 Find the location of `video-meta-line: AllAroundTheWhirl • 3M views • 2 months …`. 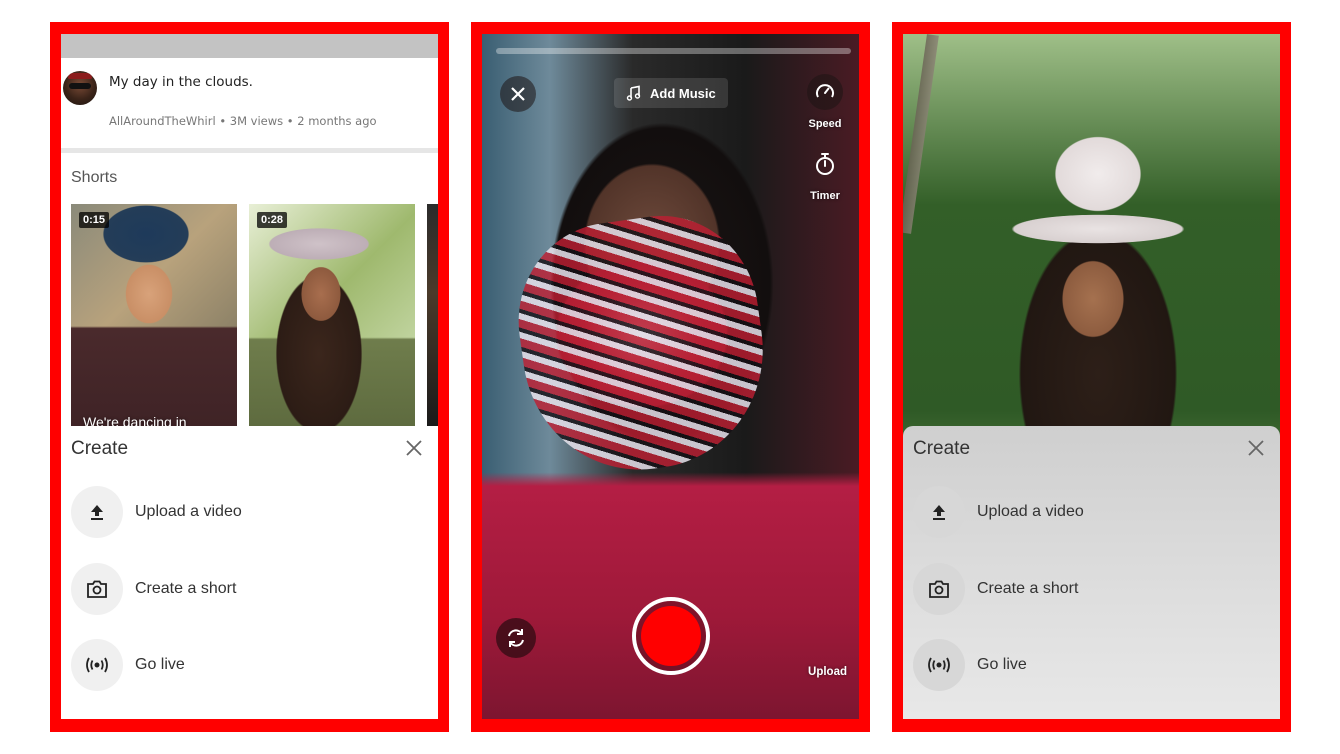

video-meta-line: AllAroundTheWhirl • 3M views • 2 months … is located at coordinates (243, 121).